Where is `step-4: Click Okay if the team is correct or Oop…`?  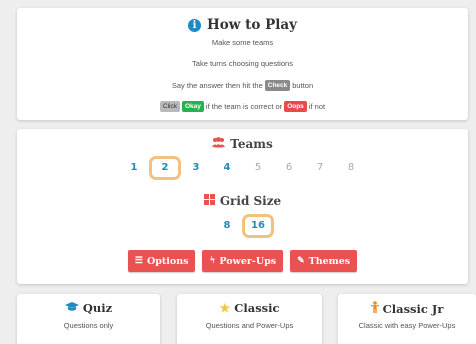
step-4: Click Okay if the team is correct or Oop… is located at coordinates (242, 106).